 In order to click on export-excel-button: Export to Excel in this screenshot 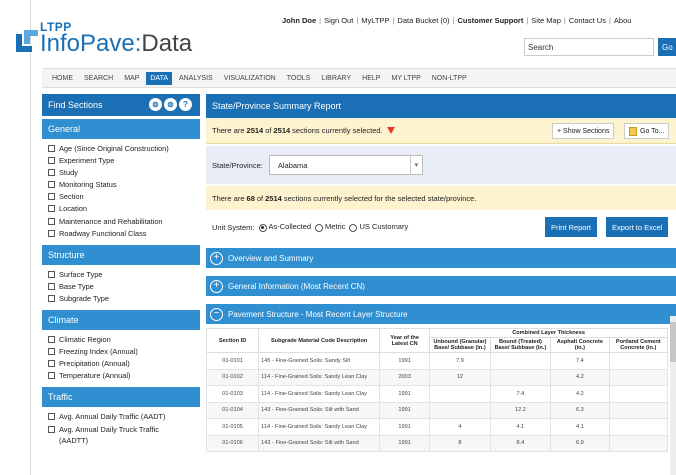, I will do `click(637, 227)`.